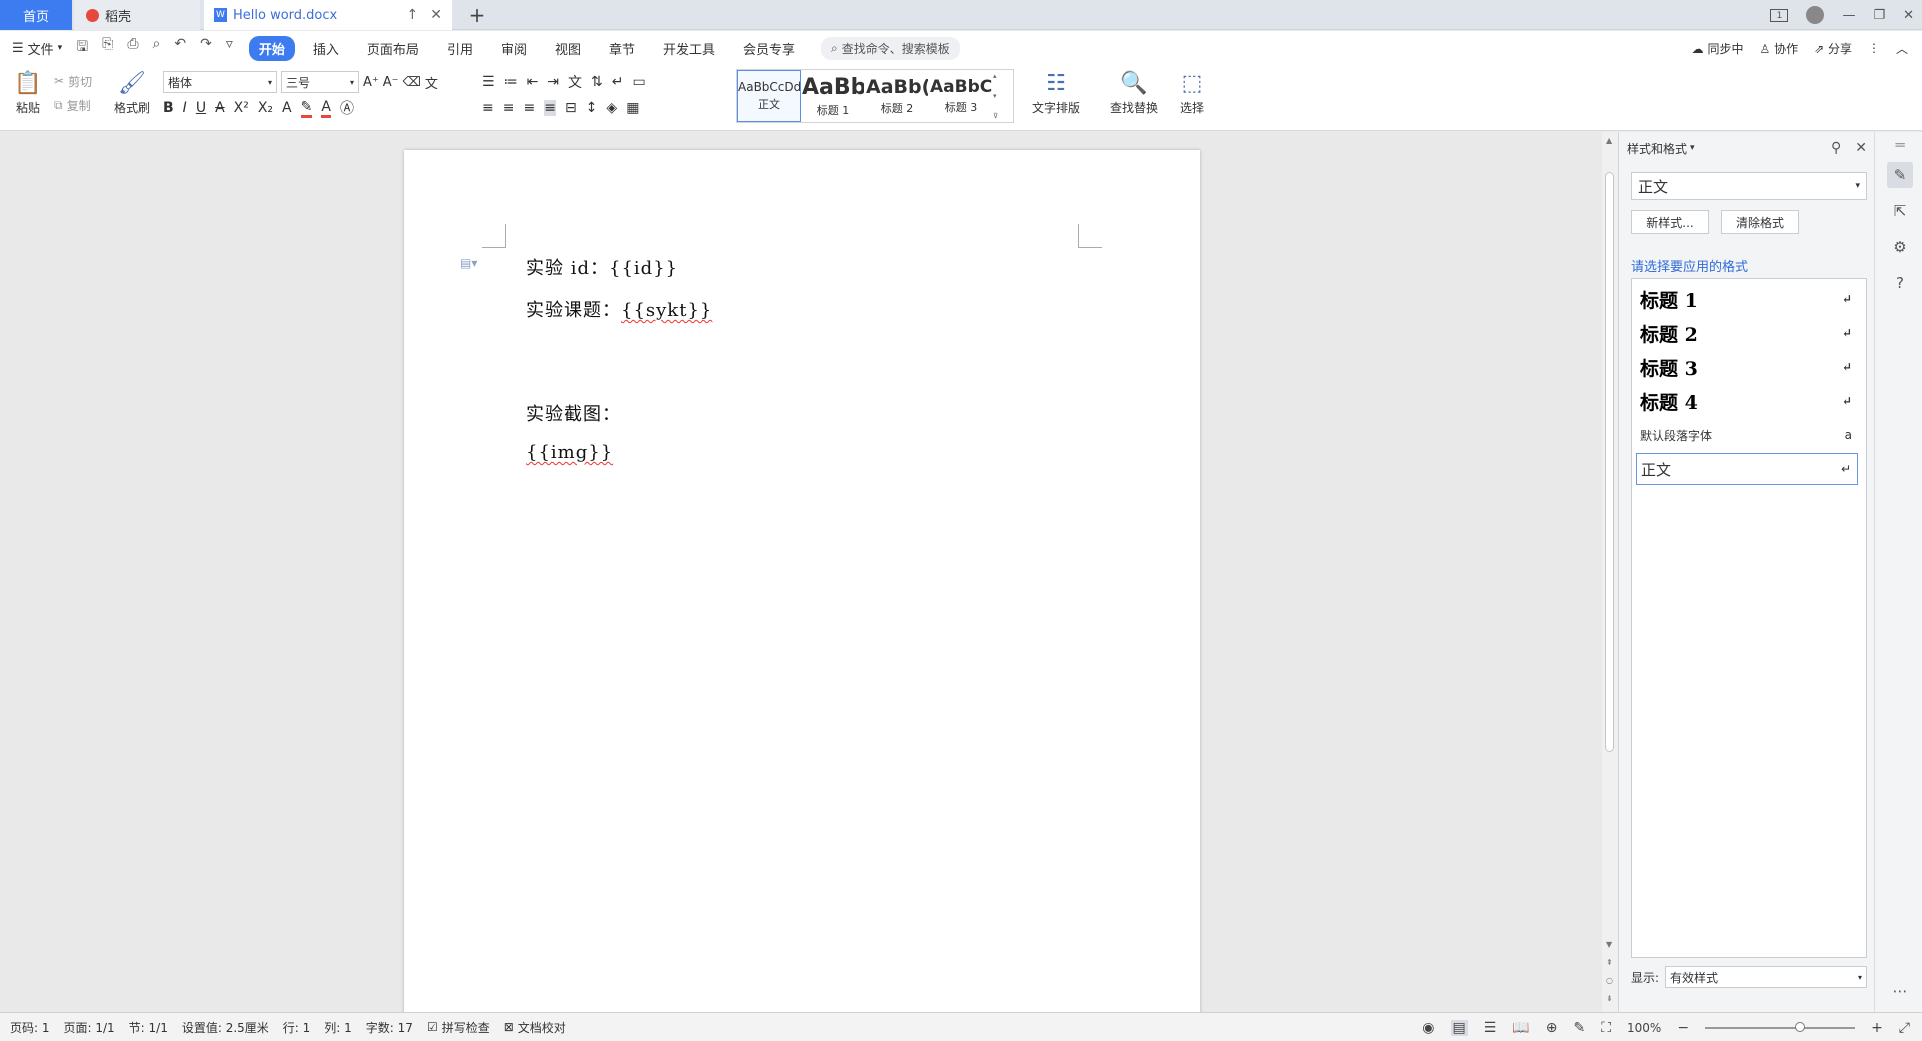  I want to click on export-icon: ⎘, so click(107, 48).